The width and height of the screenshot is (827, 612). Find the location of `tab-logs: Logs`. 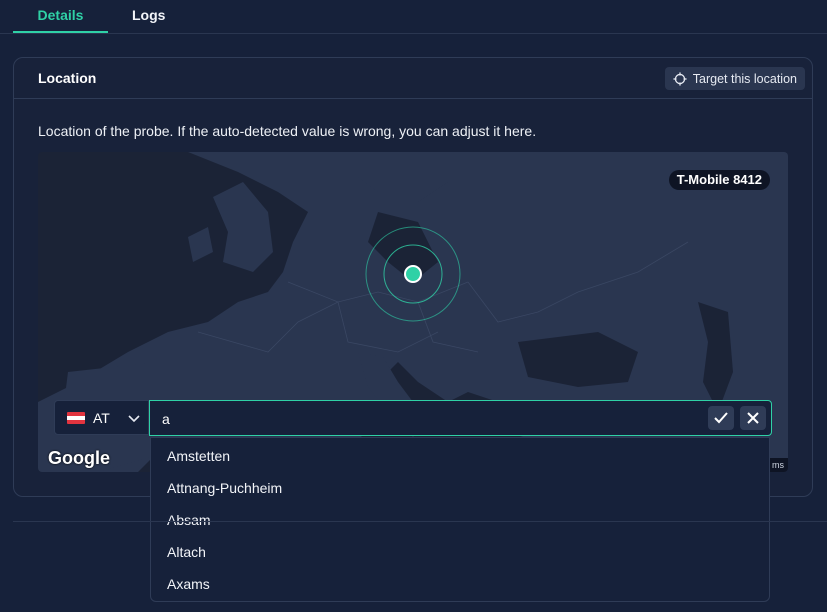

tab-logs: Logs is located at coordinates (148, 19).